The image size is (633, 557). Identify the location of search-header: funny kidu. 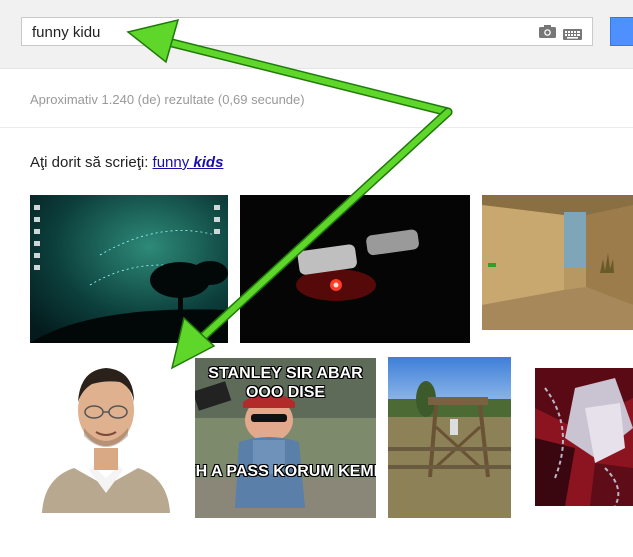
(316, 34).